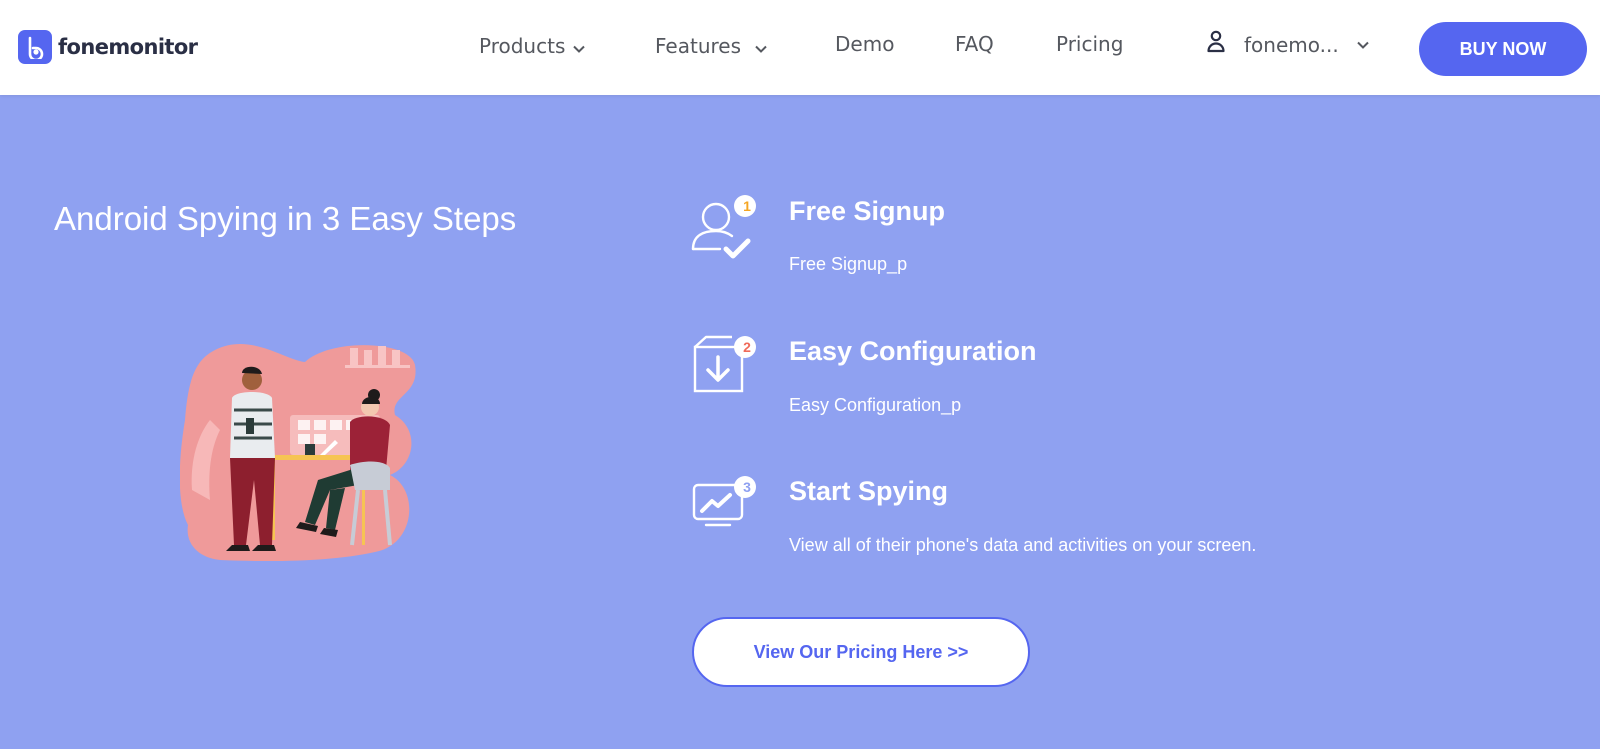 This screenshot has width=1600, height=749. Describe the element at coordinates (848, 264) in the screenshot. I see `step-1-description: Free Signup_p` at that location.